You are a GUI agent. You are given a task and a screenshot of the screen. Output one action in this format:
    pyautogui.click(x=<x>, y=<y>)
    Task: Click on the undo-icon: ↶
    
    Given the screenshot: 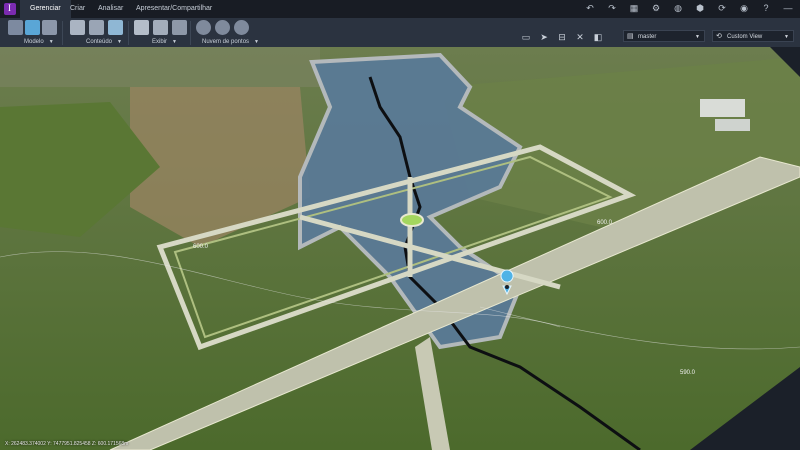 What is the action you would take?
    pyautogui.click(x=590, y=8)
    